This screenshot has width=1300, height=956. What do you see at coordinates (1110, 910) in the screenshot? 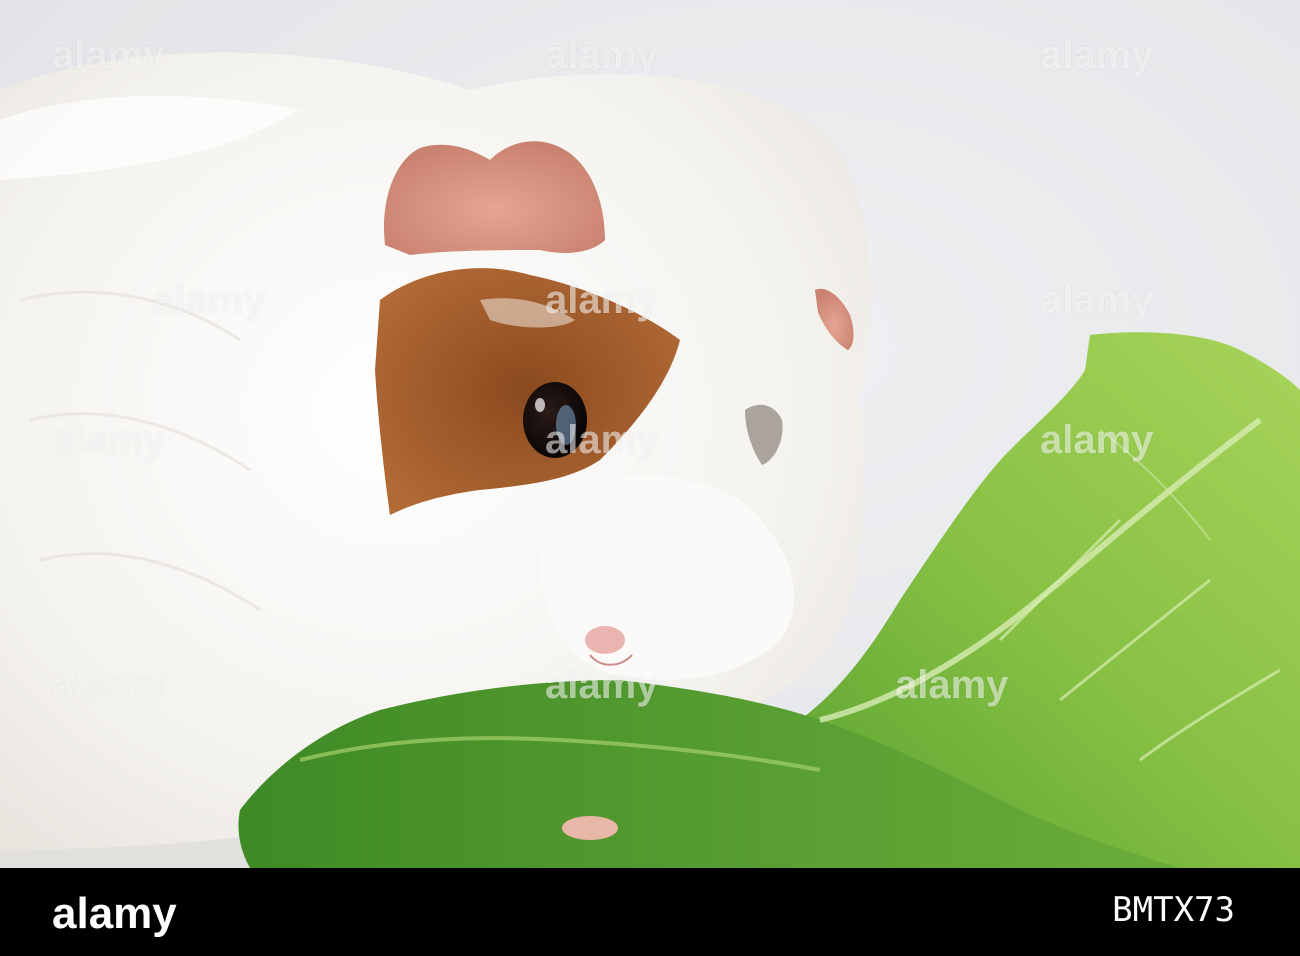
I see `image-reference: BMTX73` at bounding box center [1110, 910].